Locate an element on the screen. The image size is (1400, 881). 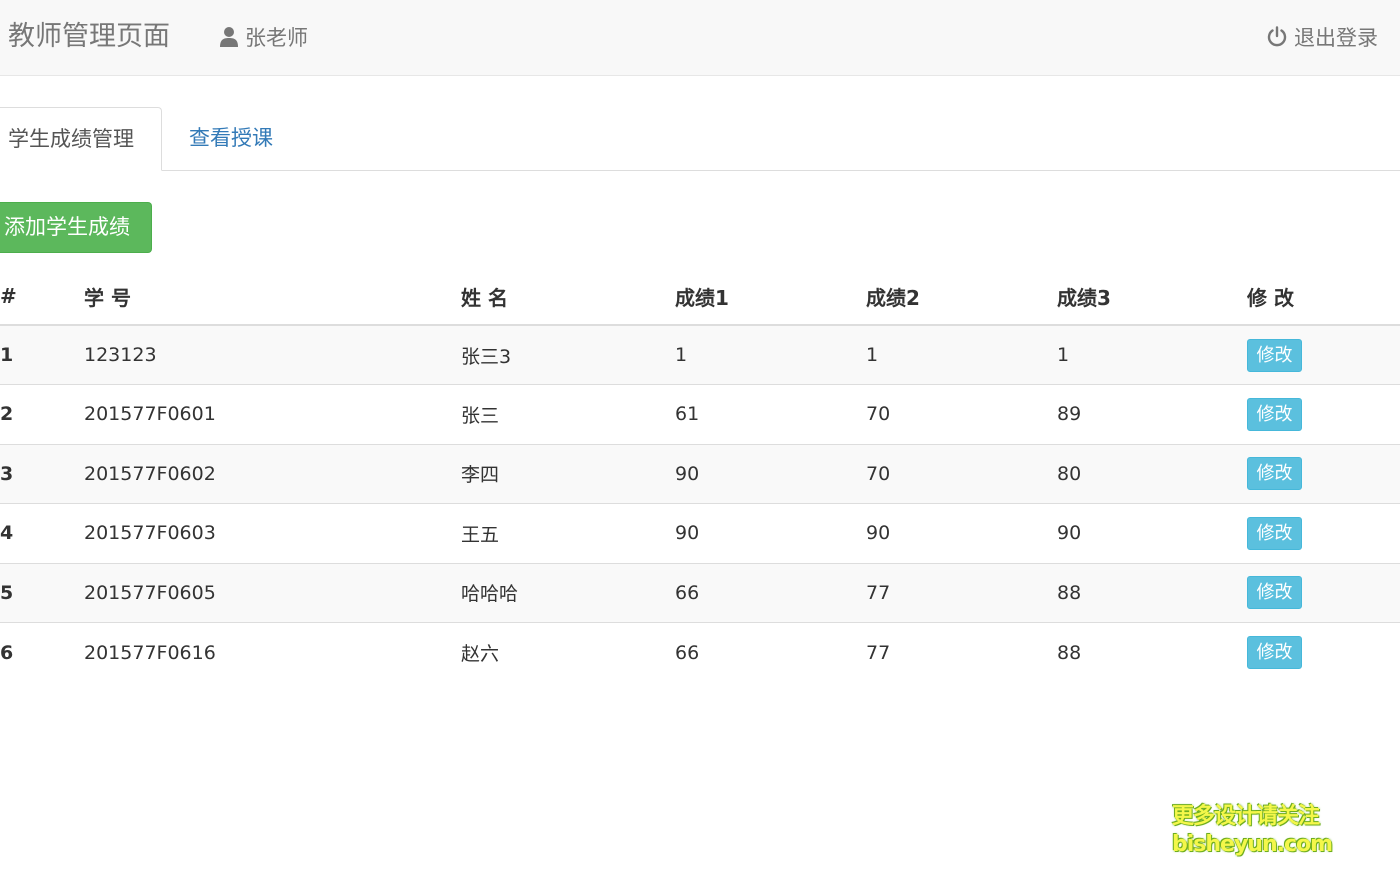
header-score1: 成绩1 is located at coordinates (770, 297).